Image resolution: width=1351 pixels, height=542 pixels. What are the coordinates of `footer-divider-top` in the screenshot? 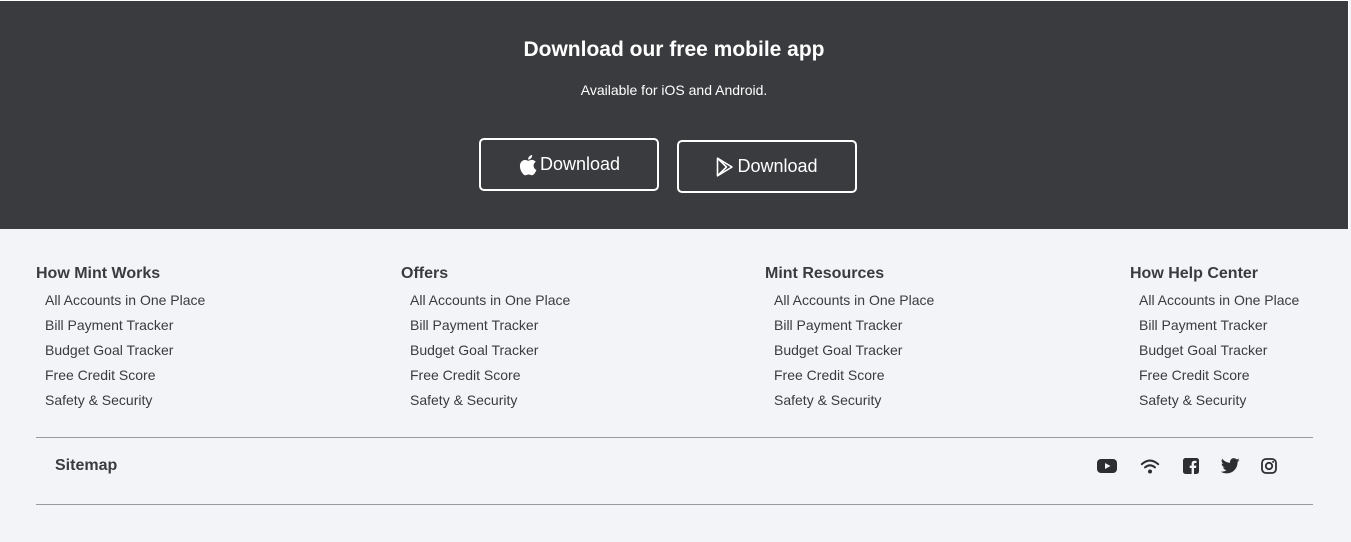 It's located at (674, 437).